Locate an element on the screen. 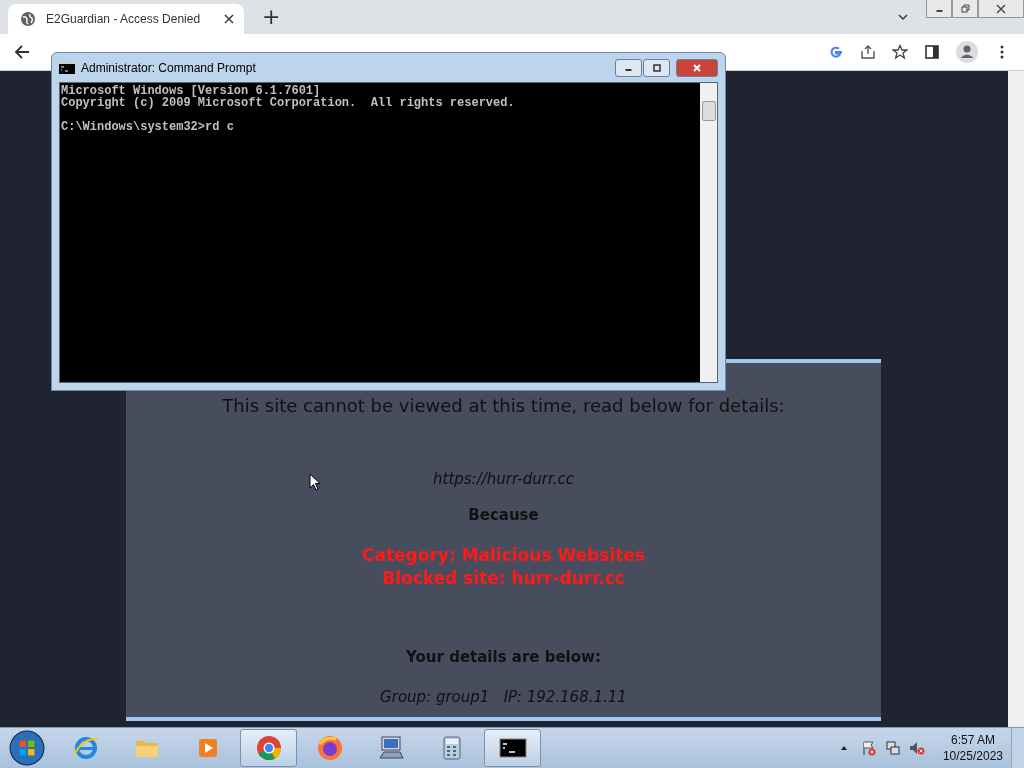 Image resolution: width=1024 pixels, height=768 pixels. taskbar-app is located at coordinates (512, 748).